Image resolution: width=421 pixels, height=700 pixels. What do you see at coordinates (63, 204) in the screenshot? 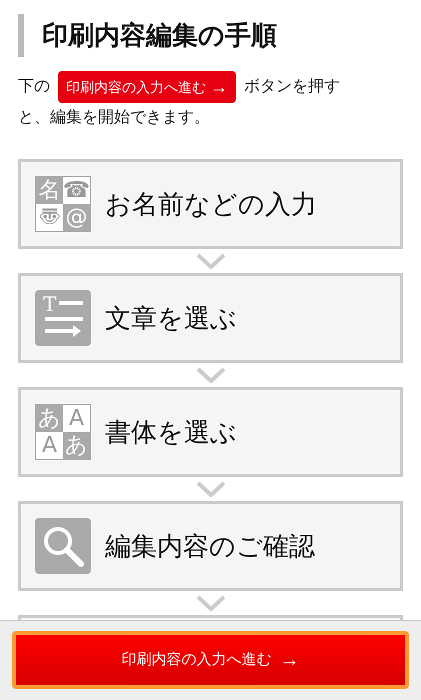
I see `symbol-grid-icon: 名☎ 〠 @` at bounding box center [63, 204].